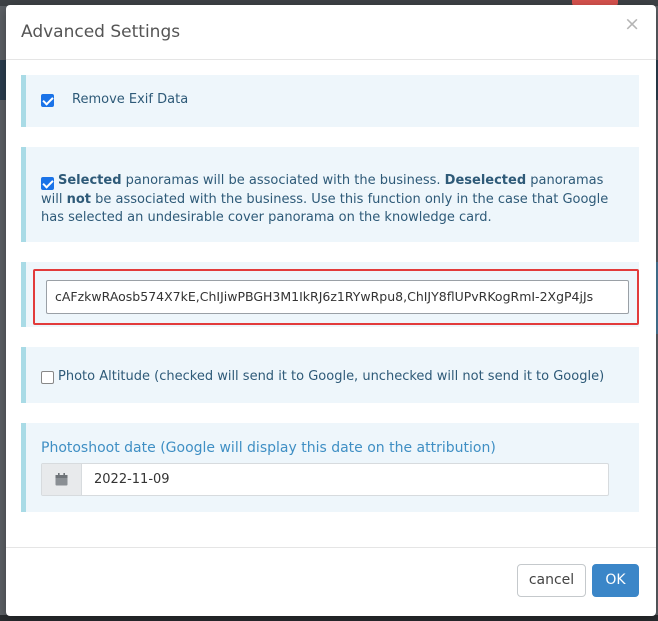 The height and width of the screenshot is (621, 658). Describe the element at coordinates (485, 180) in the screenshot. I see `association-deselected: Deselected` at that location.